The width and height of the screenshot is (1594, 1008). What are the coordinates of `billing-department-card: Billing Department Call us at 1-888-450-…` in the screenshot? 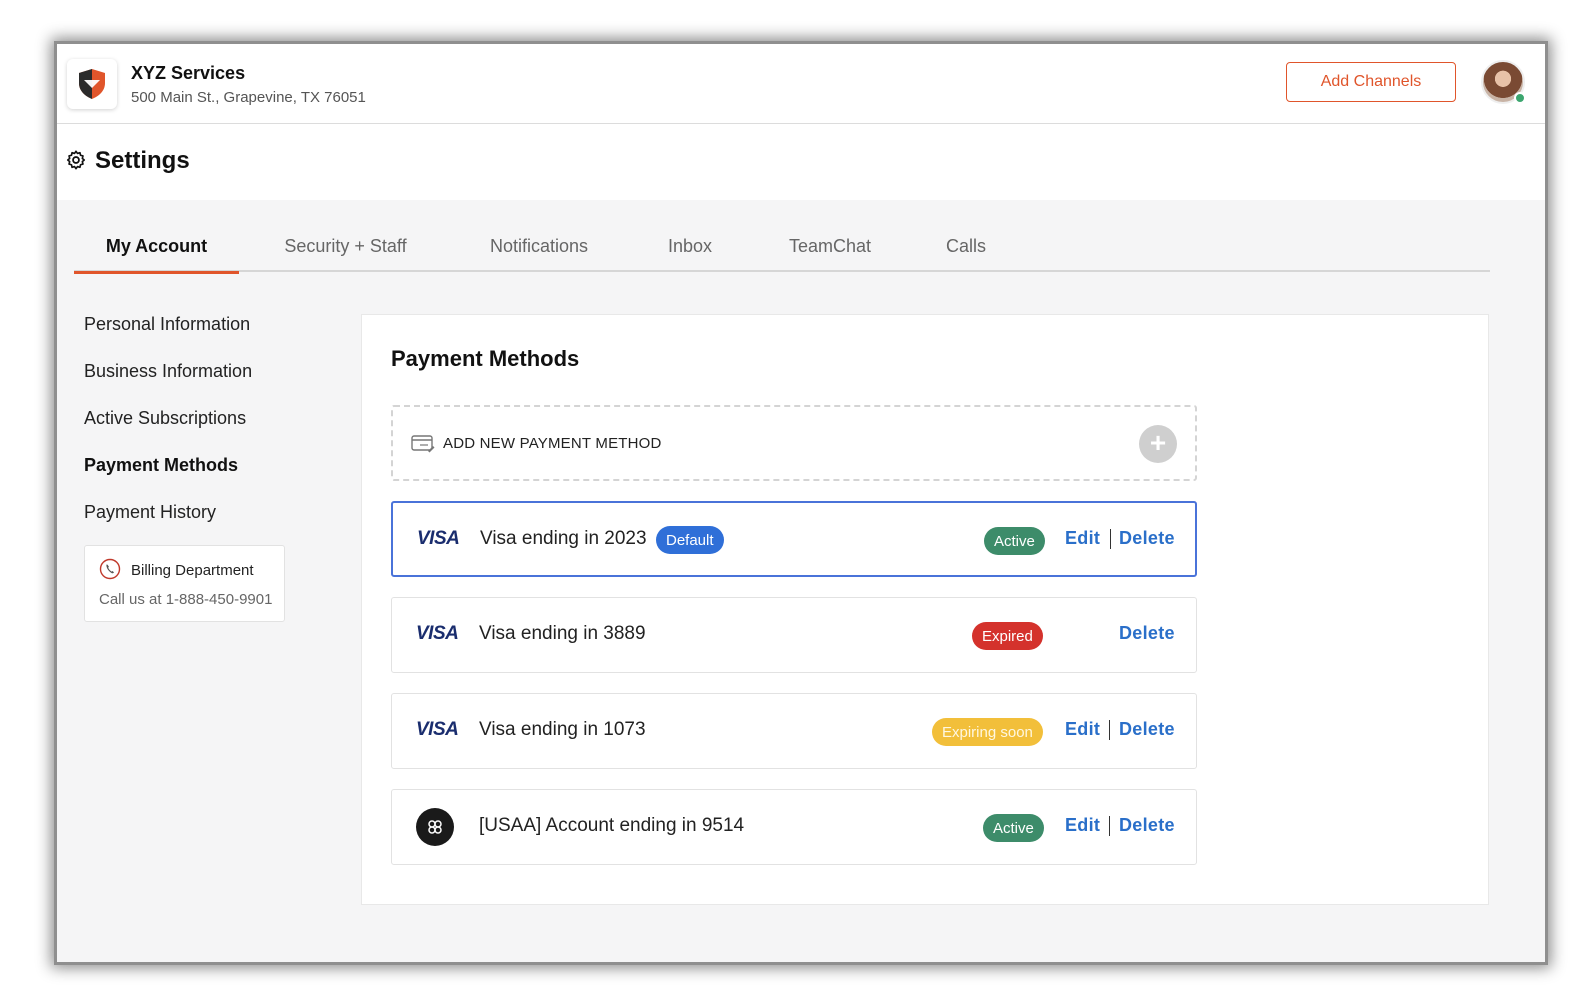 It's located at (184, 583).